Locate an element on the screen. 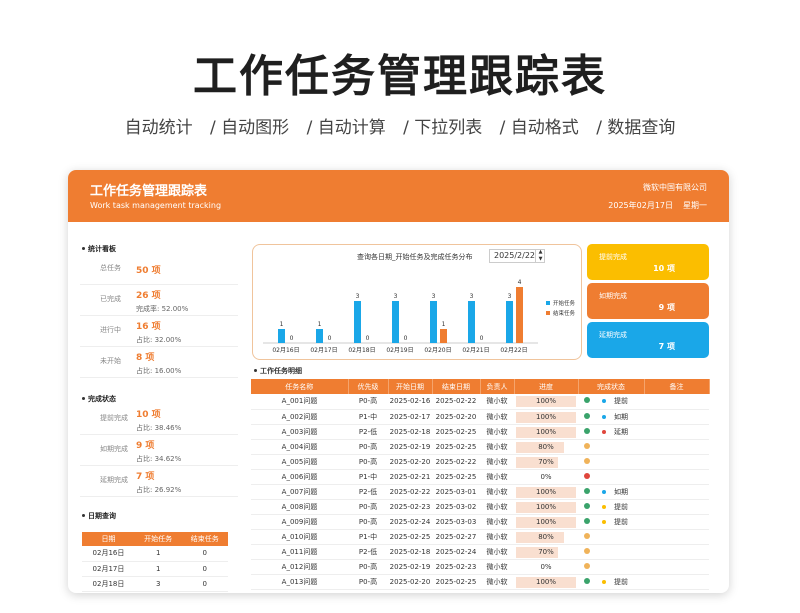 This screenshot has height=613, width=800. task-start: 2025-02-19 is located at coordinates (410, 447).